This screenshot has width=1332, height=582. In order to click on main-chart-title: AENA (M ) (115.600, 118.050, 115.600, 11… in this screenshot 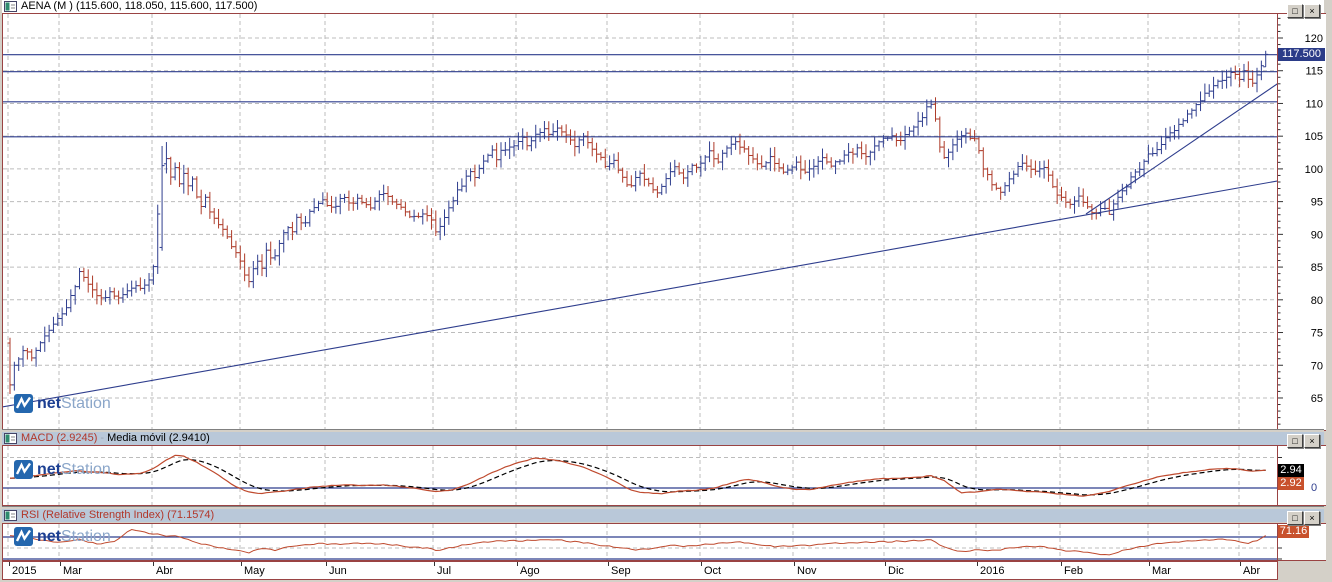, I will do `click(139, 6)`.